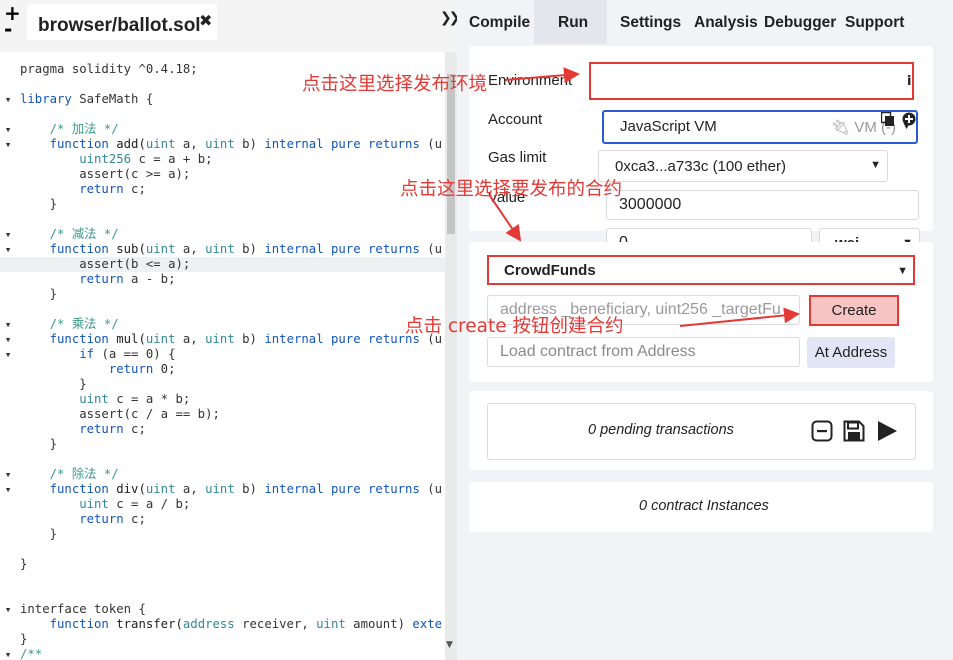 The width and height of the screenshot is (953, 660). I want to click on arrow-to-environment, so click(542, 75).